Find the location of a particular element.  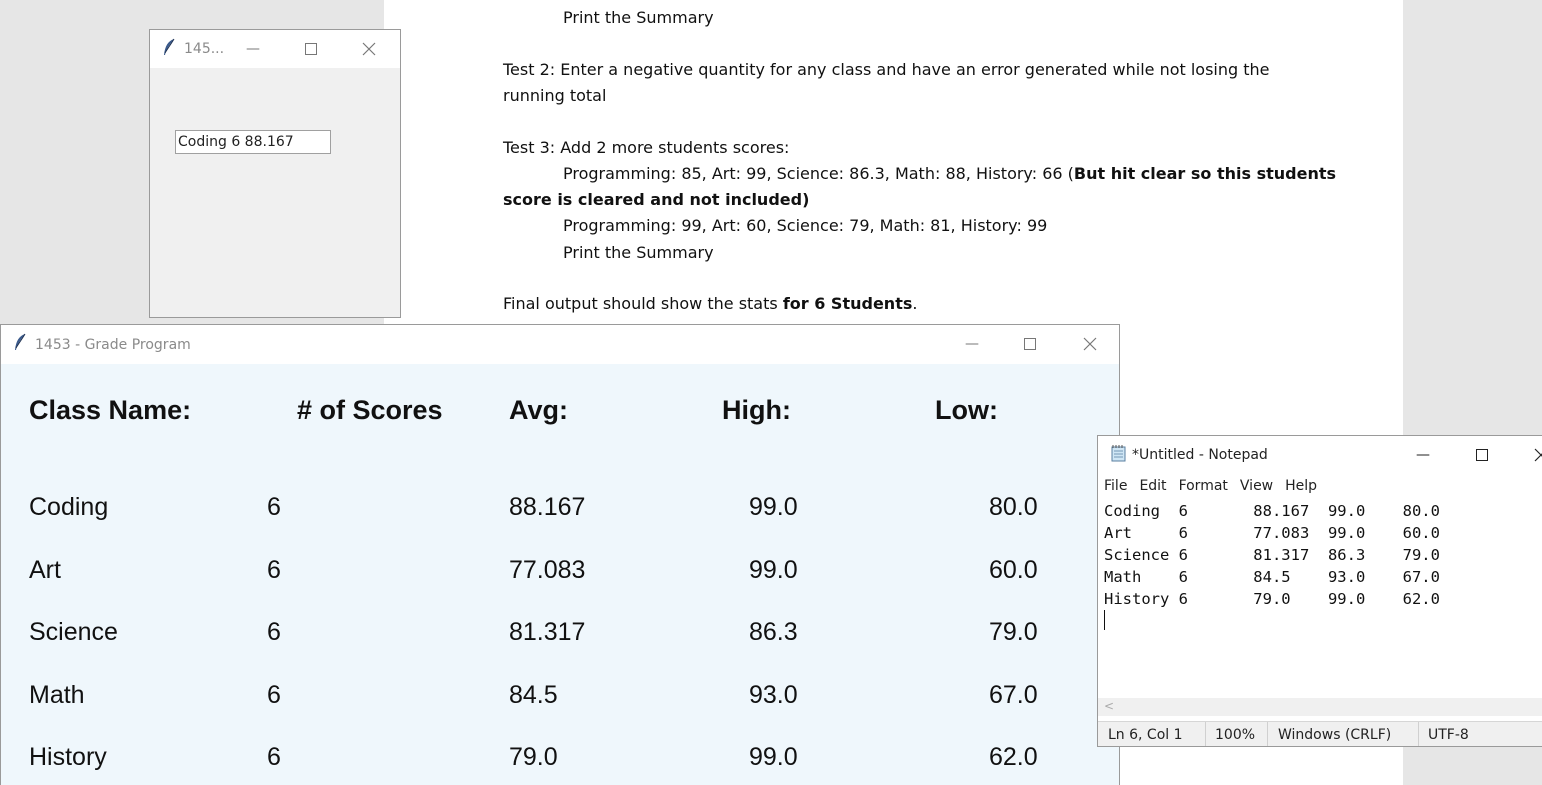

low-cell: 80.0 is located at coordinates (1013, 507).